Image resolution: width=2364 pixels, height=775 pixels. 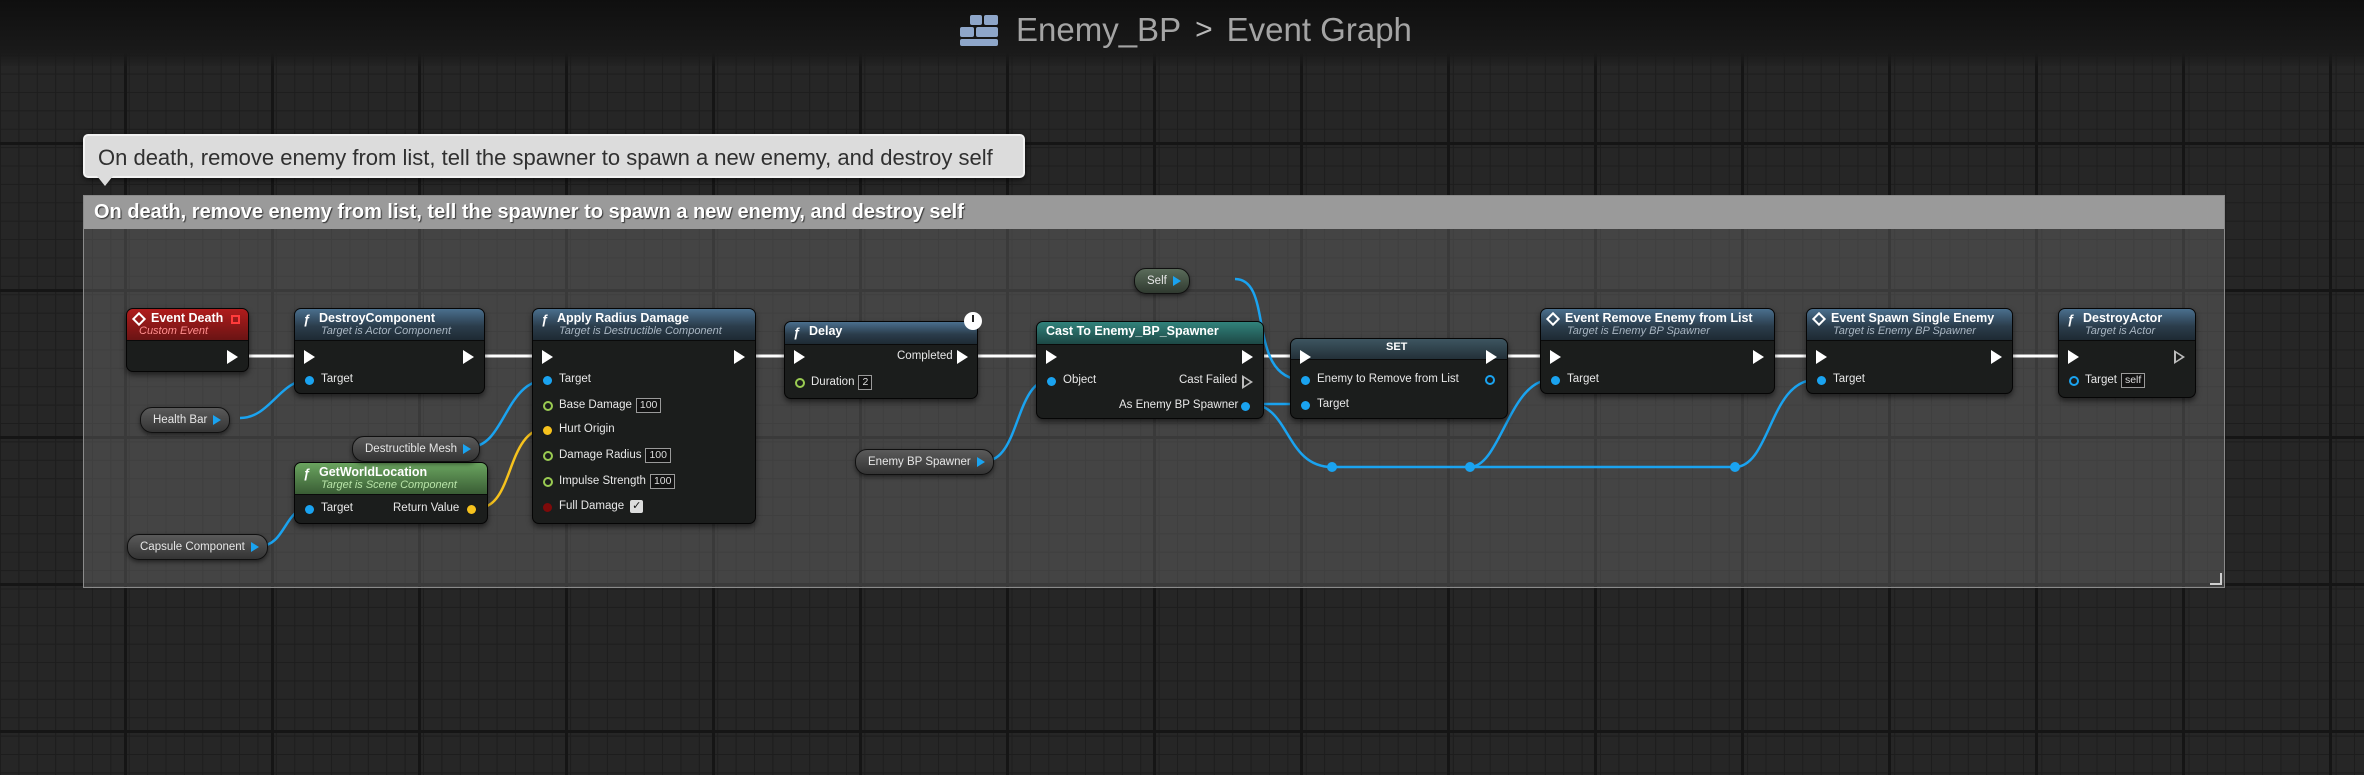 What do you see at coordinates (1490, 380) in the screenshot?
I see `set-output-pin` at bounding box center [1490, 380].